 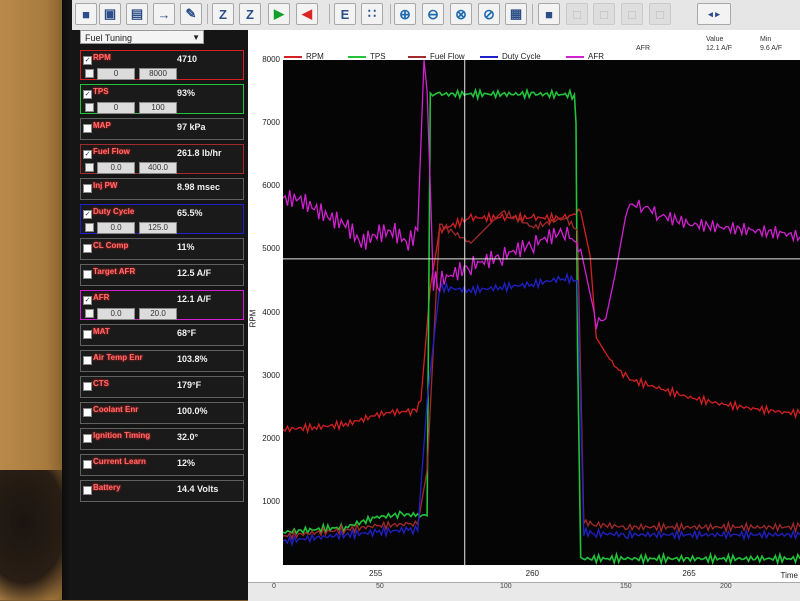 I want to click on channel-max-input: 20.0, so click(x=158, y=314).